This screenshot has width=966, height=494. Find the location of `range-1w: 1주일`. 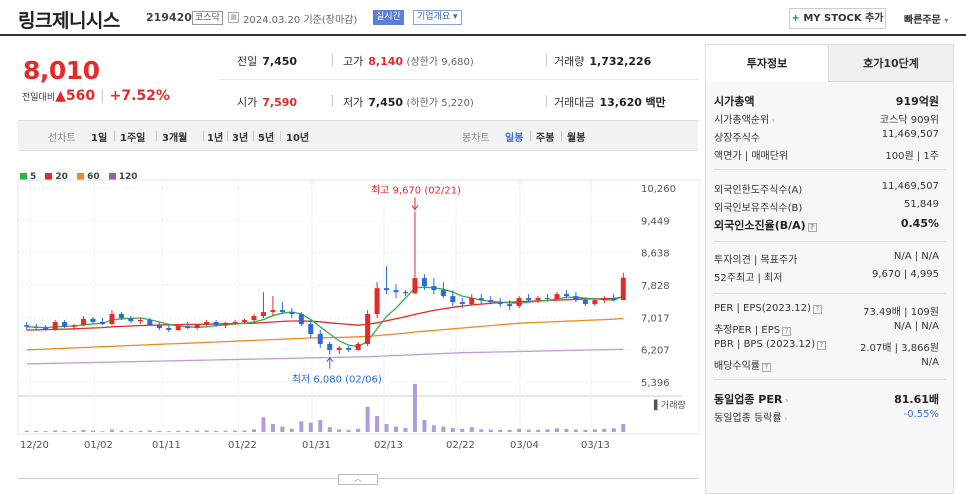

range-1w: 1주일 is located at coordinates (132, 136).